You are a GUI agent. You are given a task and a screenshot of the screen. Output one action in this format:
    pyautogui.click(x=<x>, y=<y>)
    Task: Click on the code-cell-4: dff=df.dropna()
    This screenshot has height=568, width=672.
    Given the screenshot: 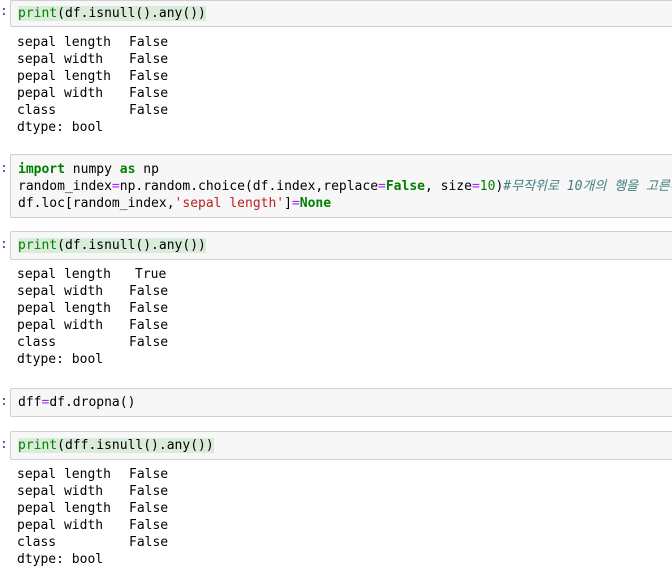 What is the action you would take?
    pyautogui.click(x=341, y=402)
    